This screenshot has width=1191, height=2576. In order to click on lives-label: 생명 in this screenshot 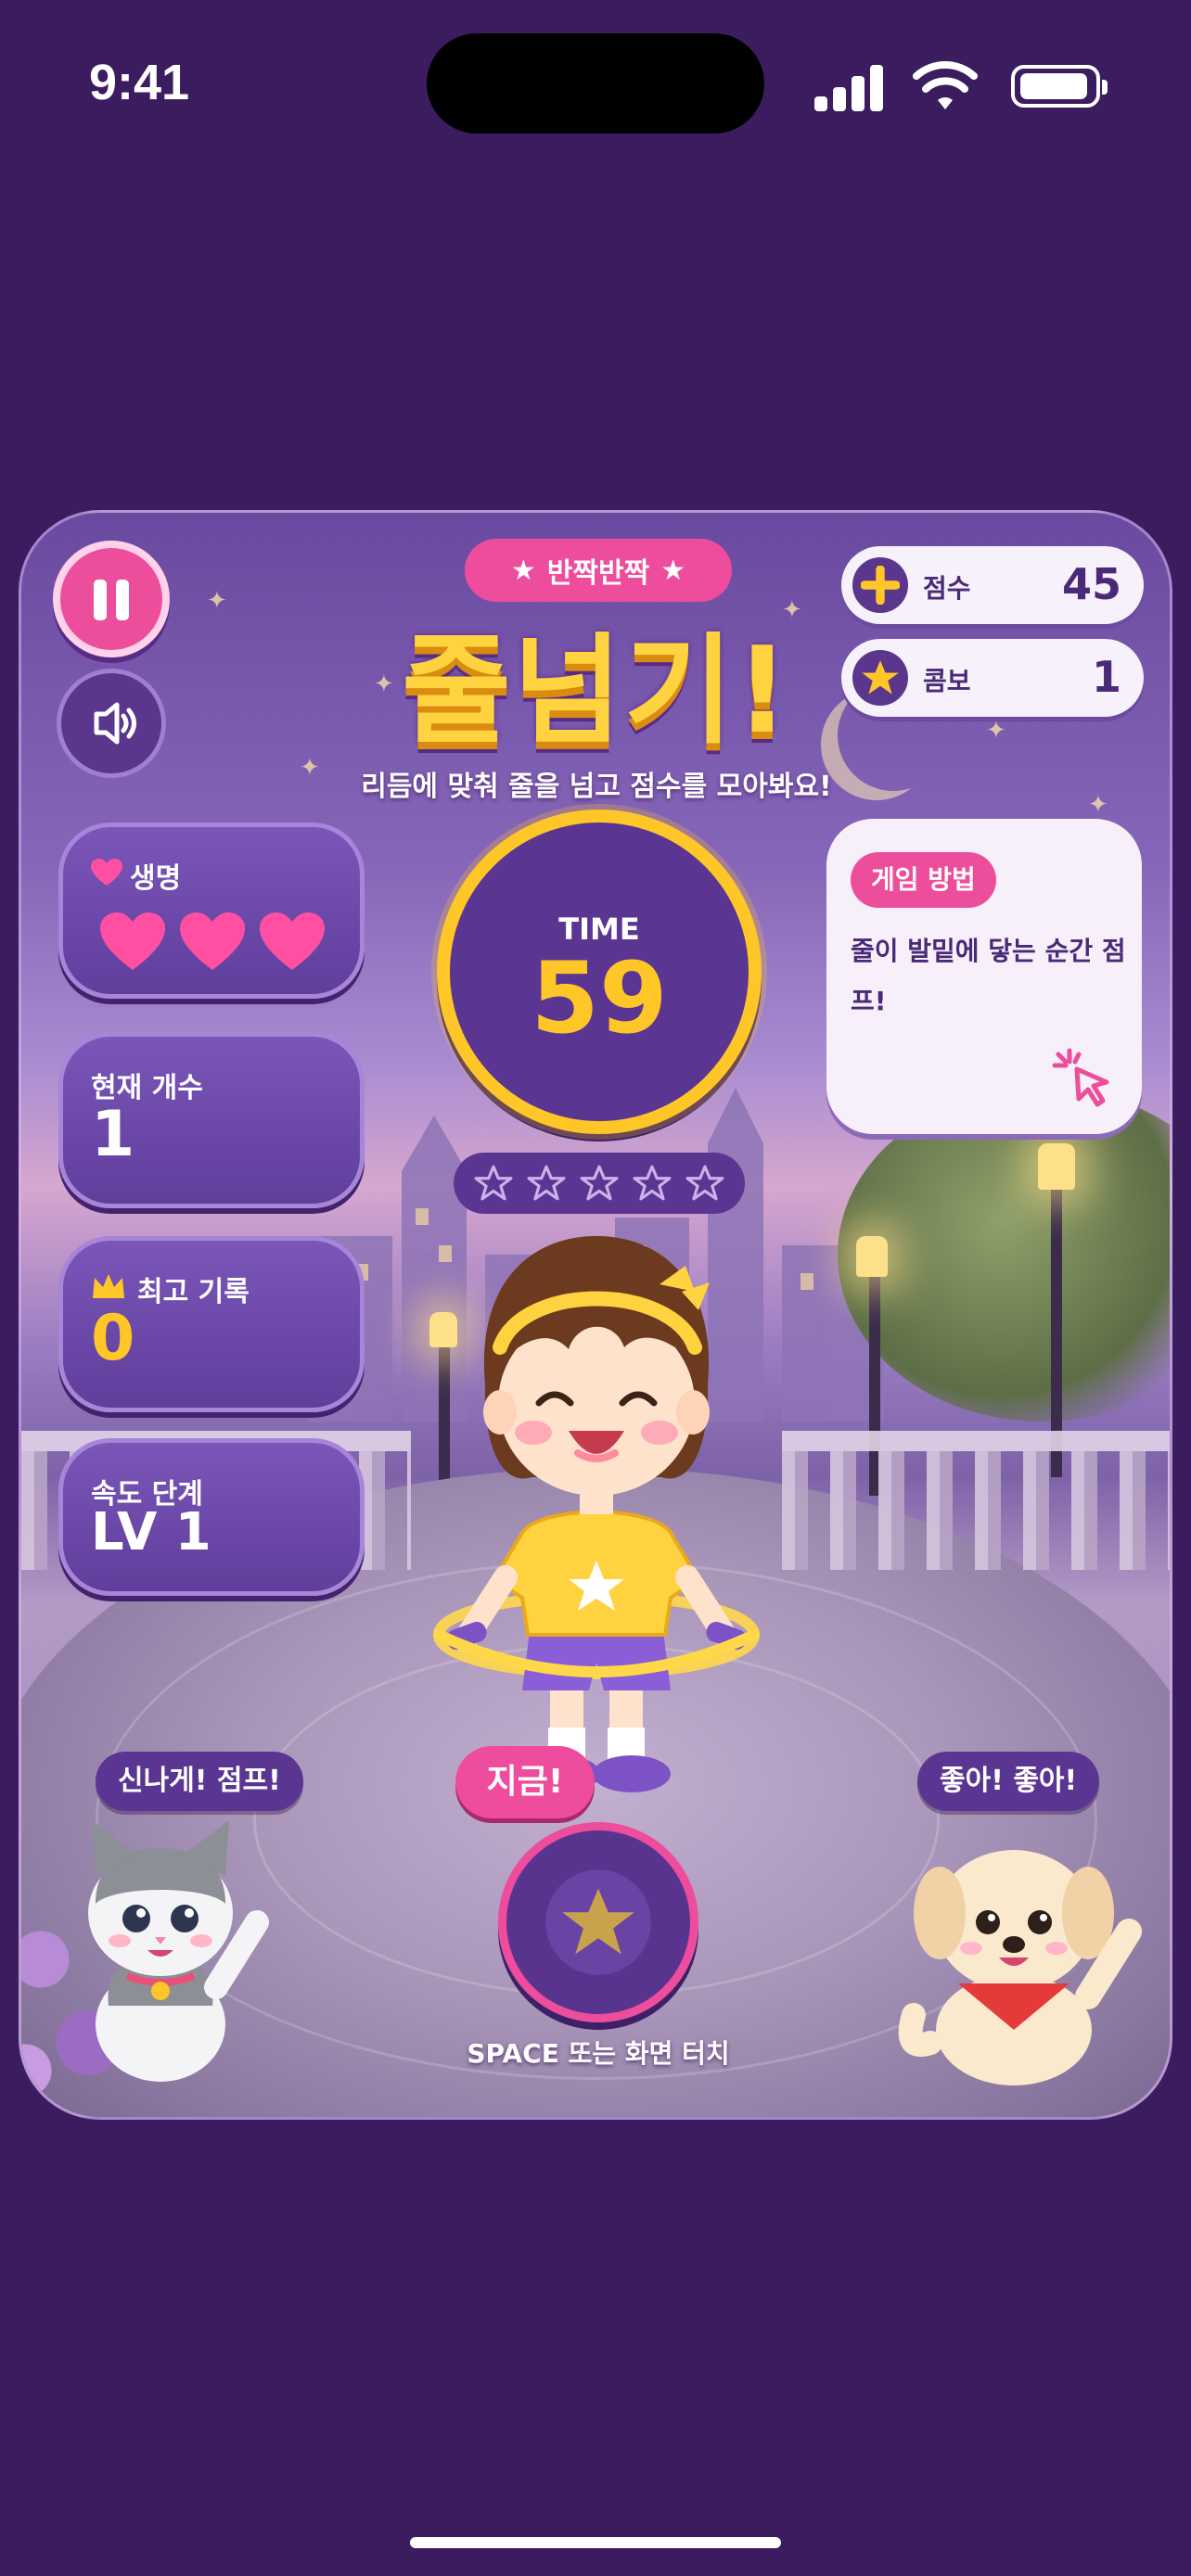, I will do `click(156, 879)`.